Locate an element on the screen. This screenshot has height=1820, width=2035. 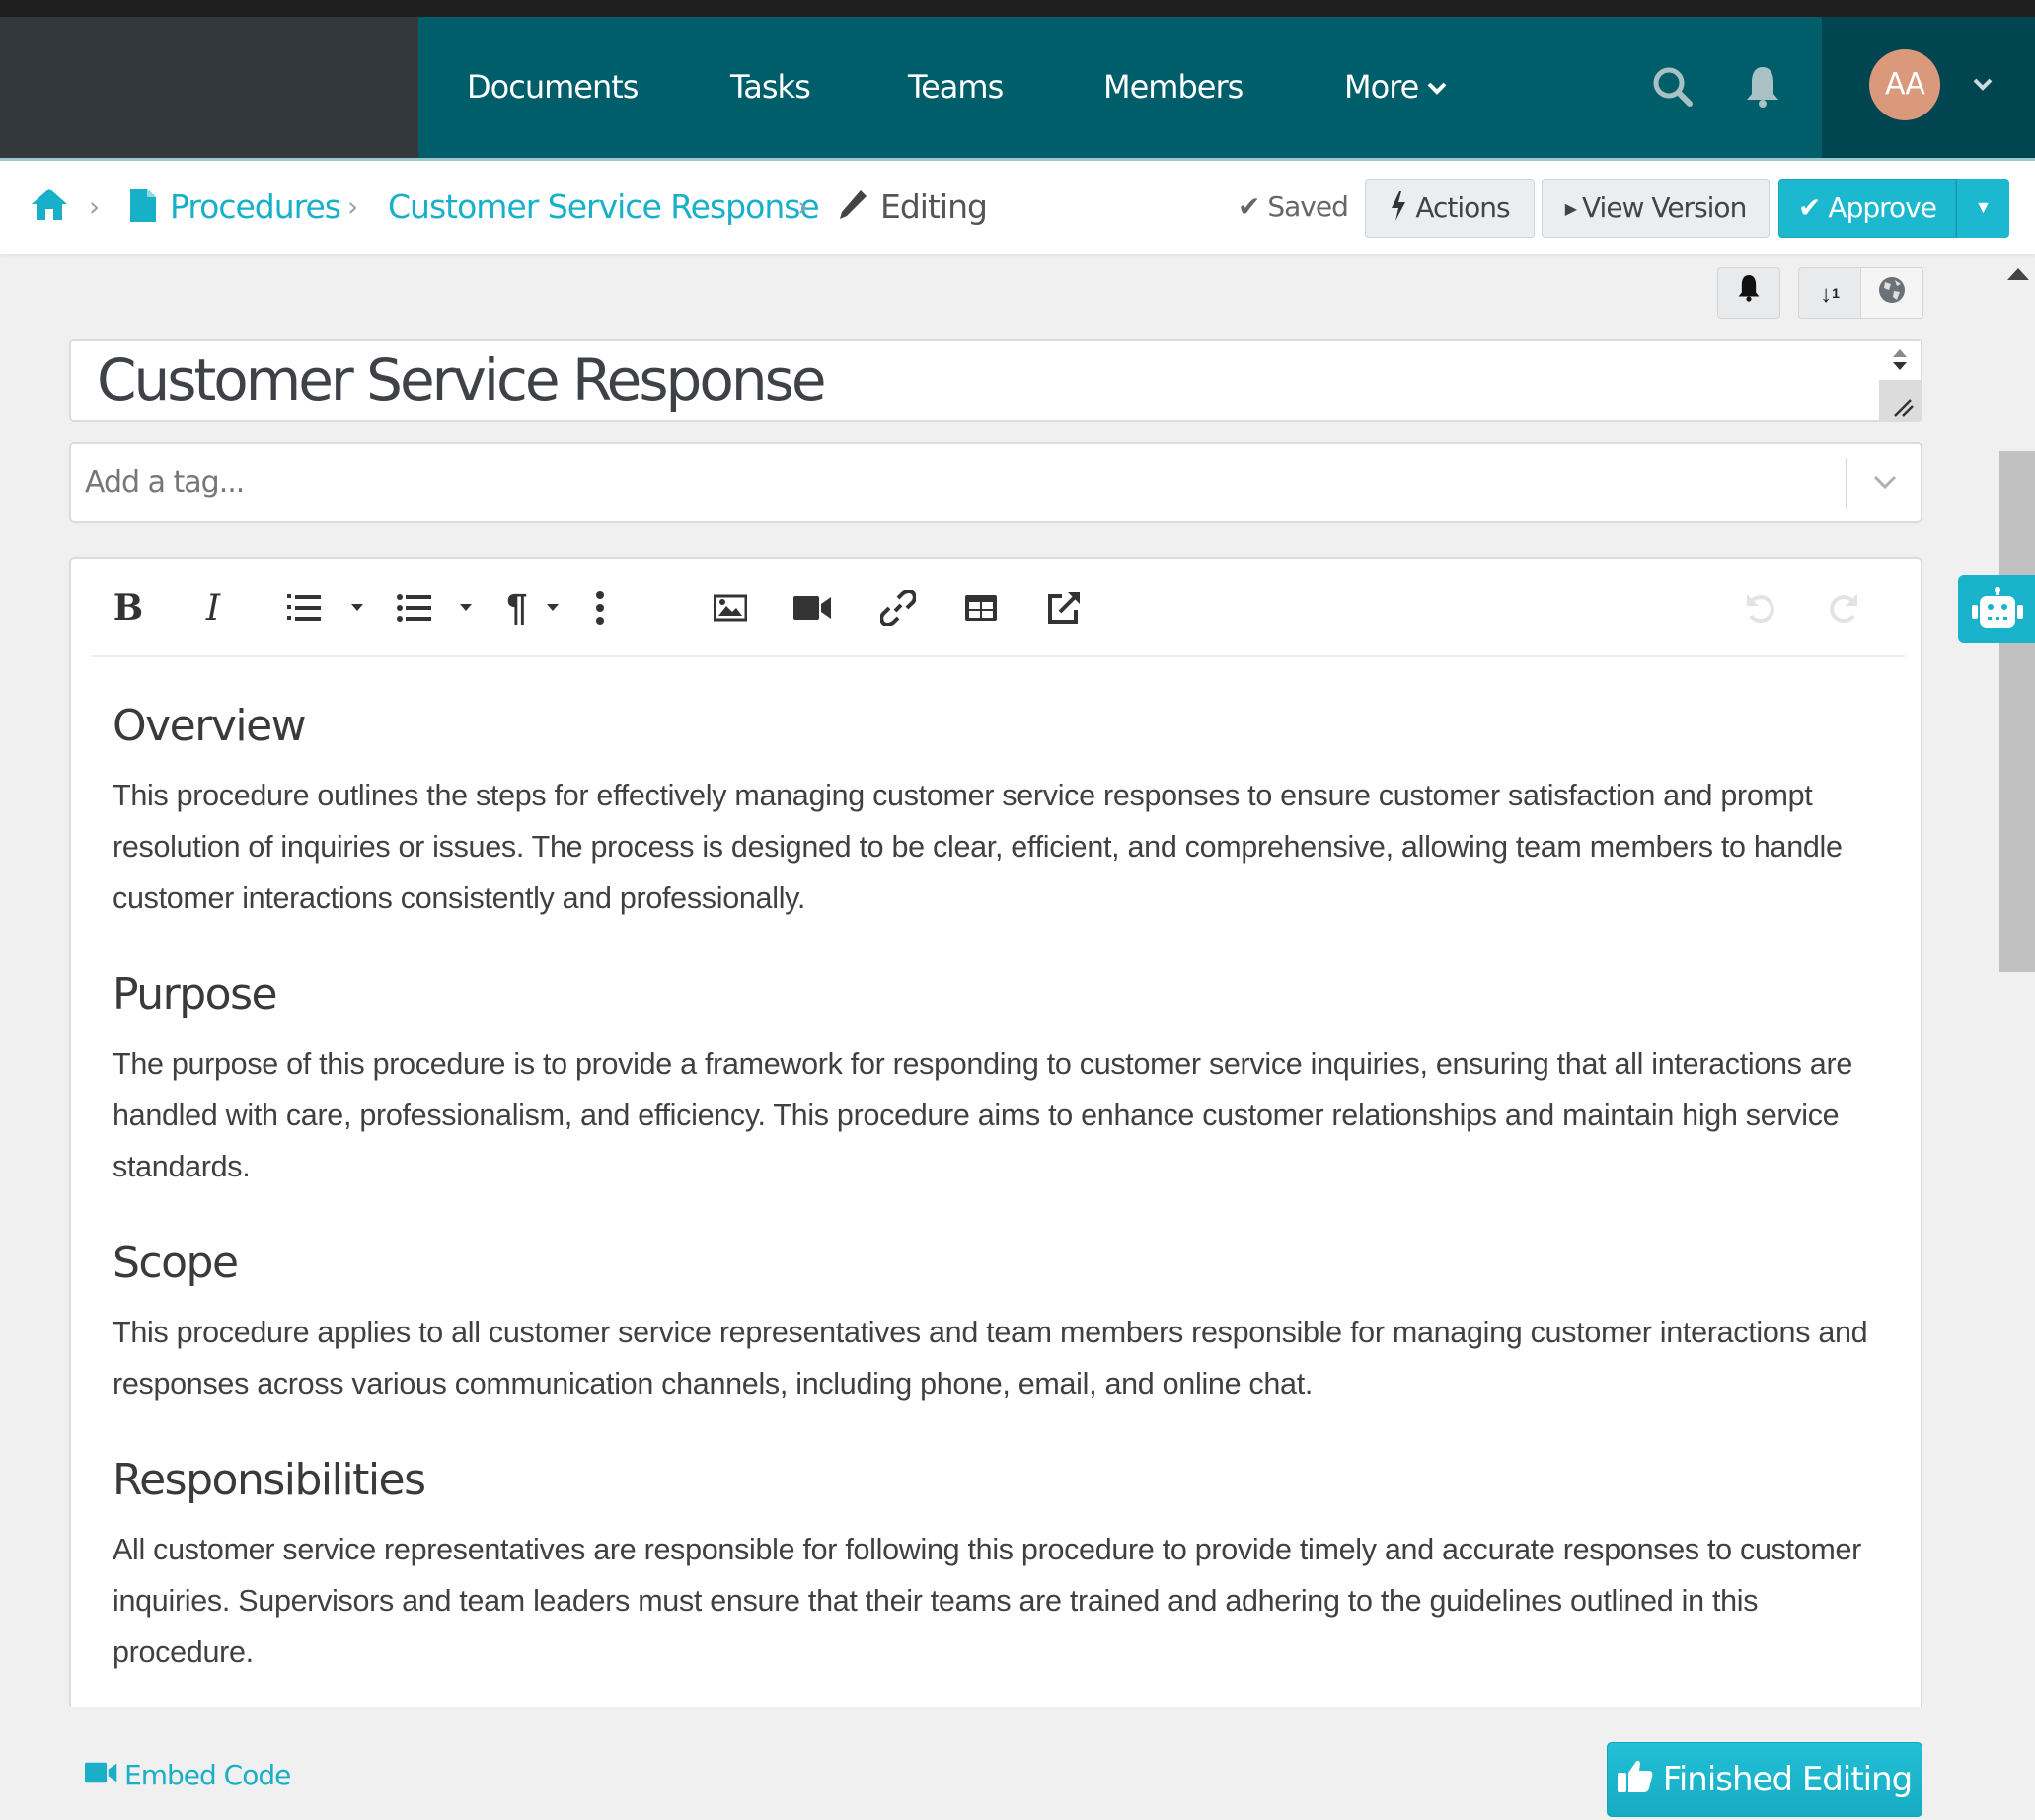
notify-toggle is located at coordinates (1748, 293).